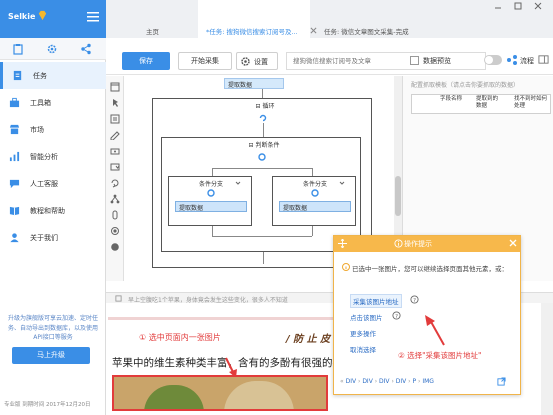  What do you see at coordinates (498, 6) in the screenshot?
I see `minimize-icon` at bounding box center [498, 6].